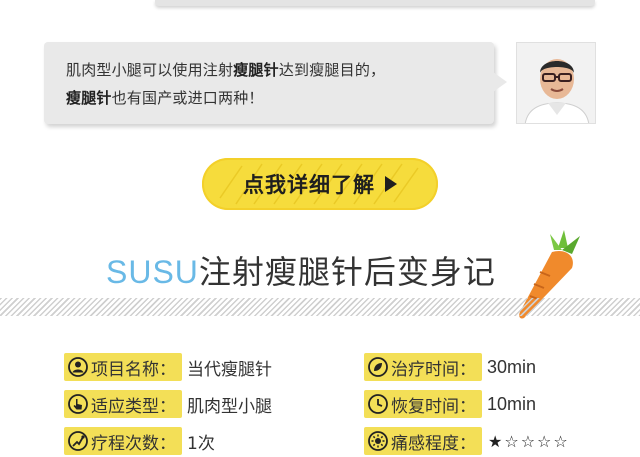 The width and height of the screenshot is (640, 457). I want to click on info-recovery-value: 10min, so click(512, 403).